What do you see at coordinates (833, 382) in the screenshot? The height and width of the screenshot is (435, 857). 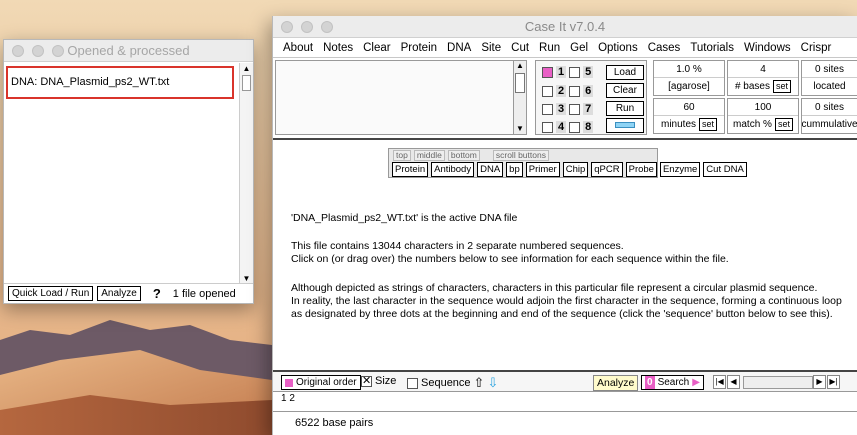 I see `nav-last-icon: ▶|` at bounding box center [833, 382].